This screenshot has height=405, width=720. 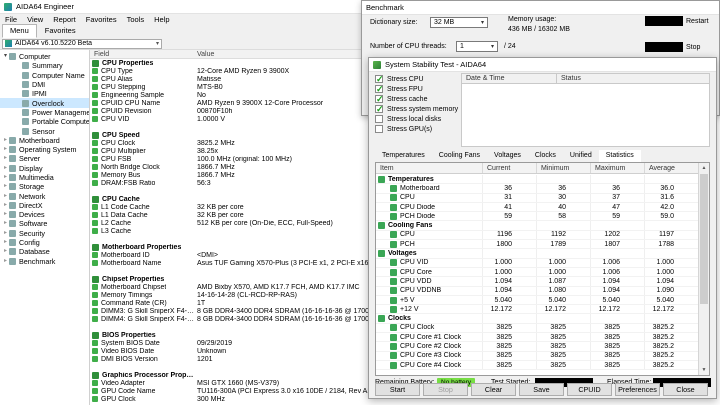 What do you see at coordinates (537, 254) in the screenshot?
I see `statistics-row: Voltages` at bounding box center [537, 254].